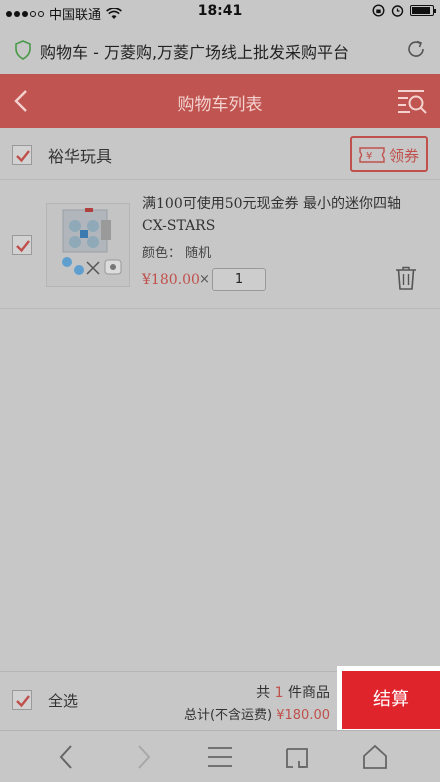  What do you see at coordinates (375, 757) in the screenshot?
I see `home-icon` at bounding box center [375, 757].